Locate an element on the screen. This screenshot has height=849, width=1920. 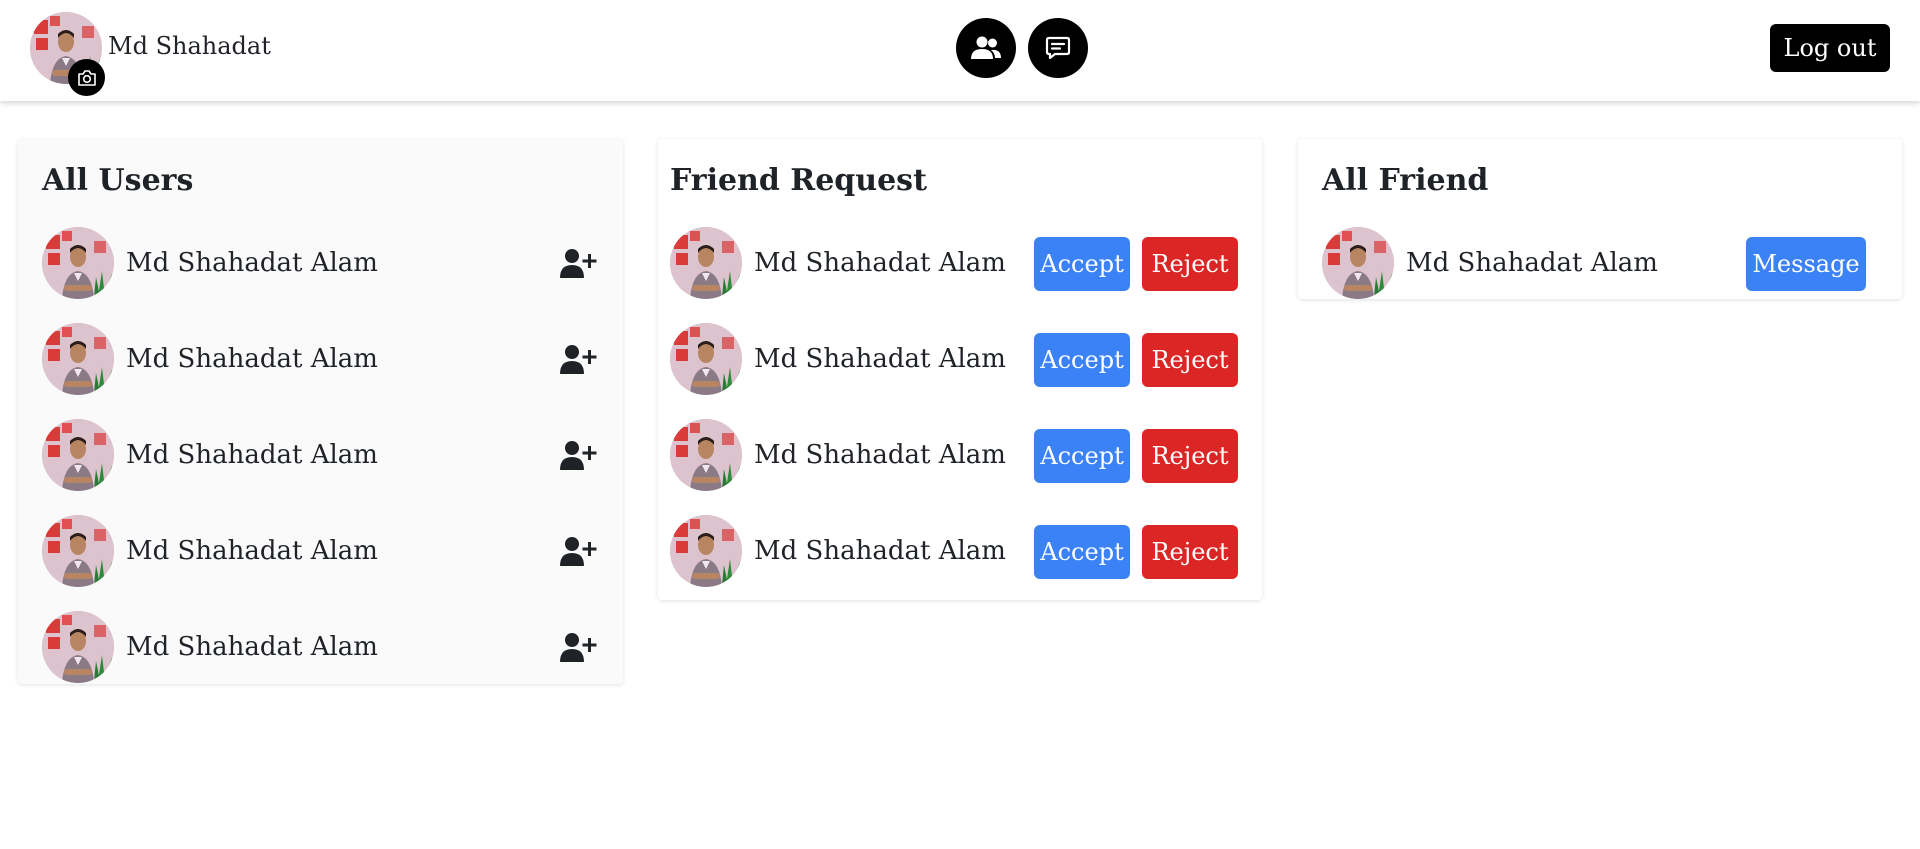
current-user: Md Shahadat is located at coordinates (150, 54).